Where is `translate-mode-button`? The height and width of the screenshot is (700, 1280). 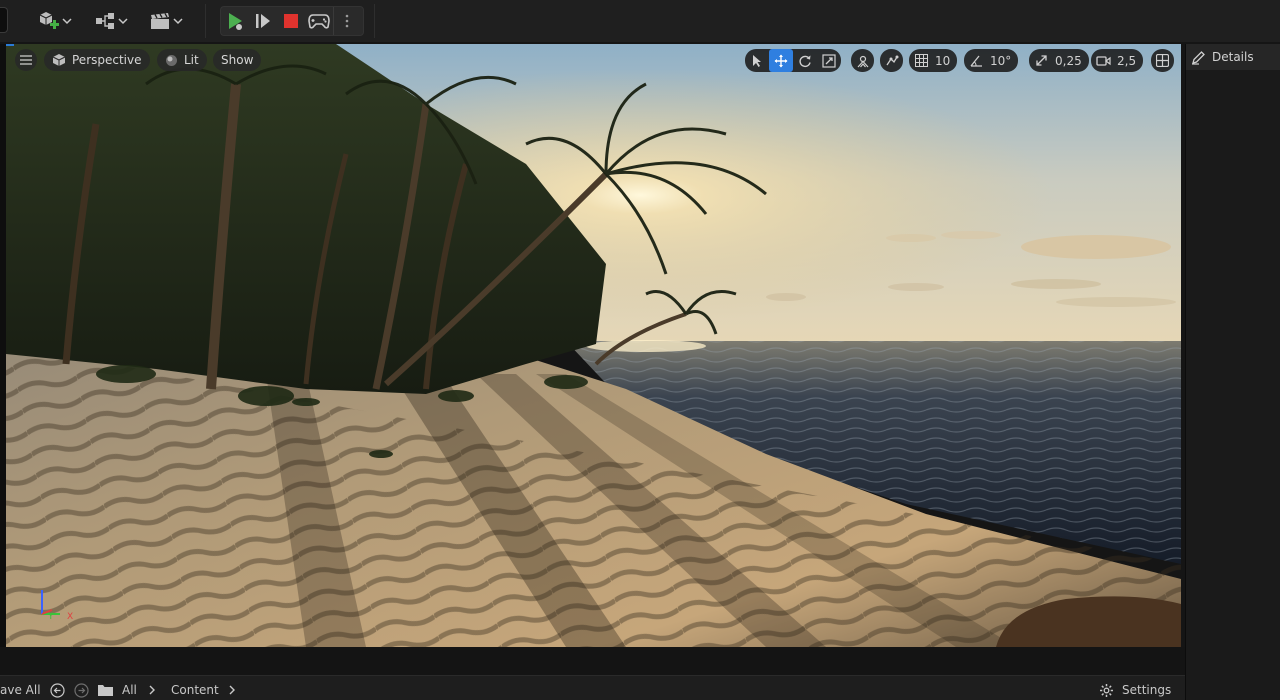 translate-mode-button is located at coordinates (781, 60).